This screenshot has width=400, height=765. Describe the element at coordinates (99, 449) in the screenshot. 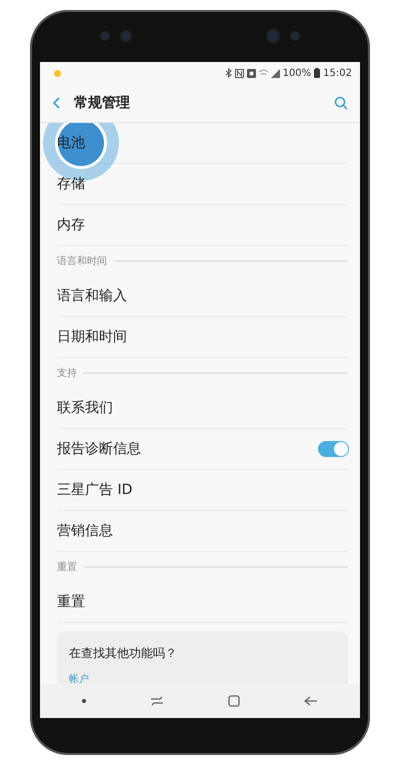

I see `menu-item: 报告诊断信息` at that location.